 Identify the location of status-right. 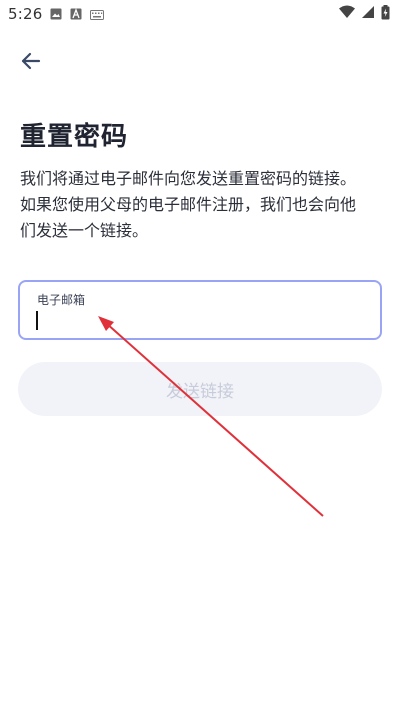
(364, 14).